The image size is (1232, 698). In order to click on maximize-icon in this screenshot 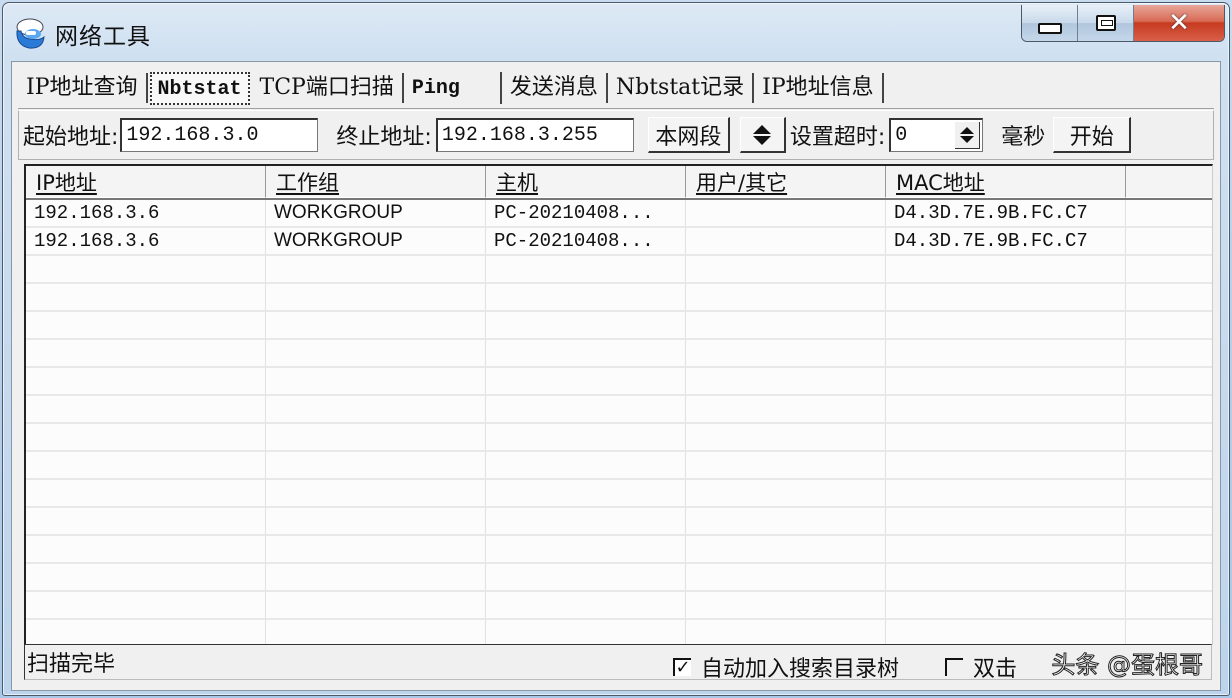, I will do `click(1105, 23)`.